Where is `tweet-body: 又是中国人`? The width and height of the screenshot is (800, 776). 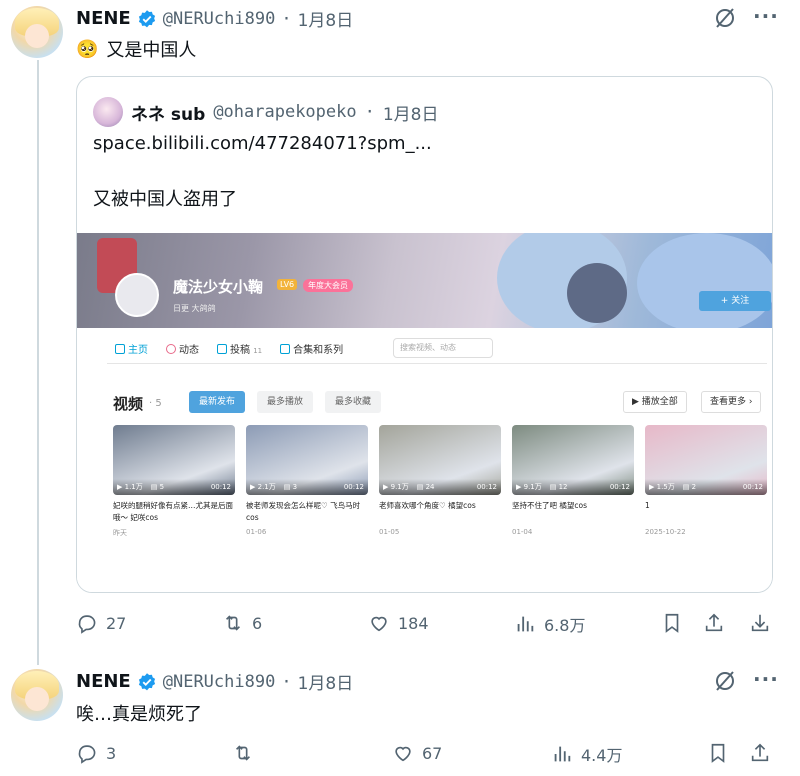
tweet-body: 又是中国人 is located at coordinates (151, 50).